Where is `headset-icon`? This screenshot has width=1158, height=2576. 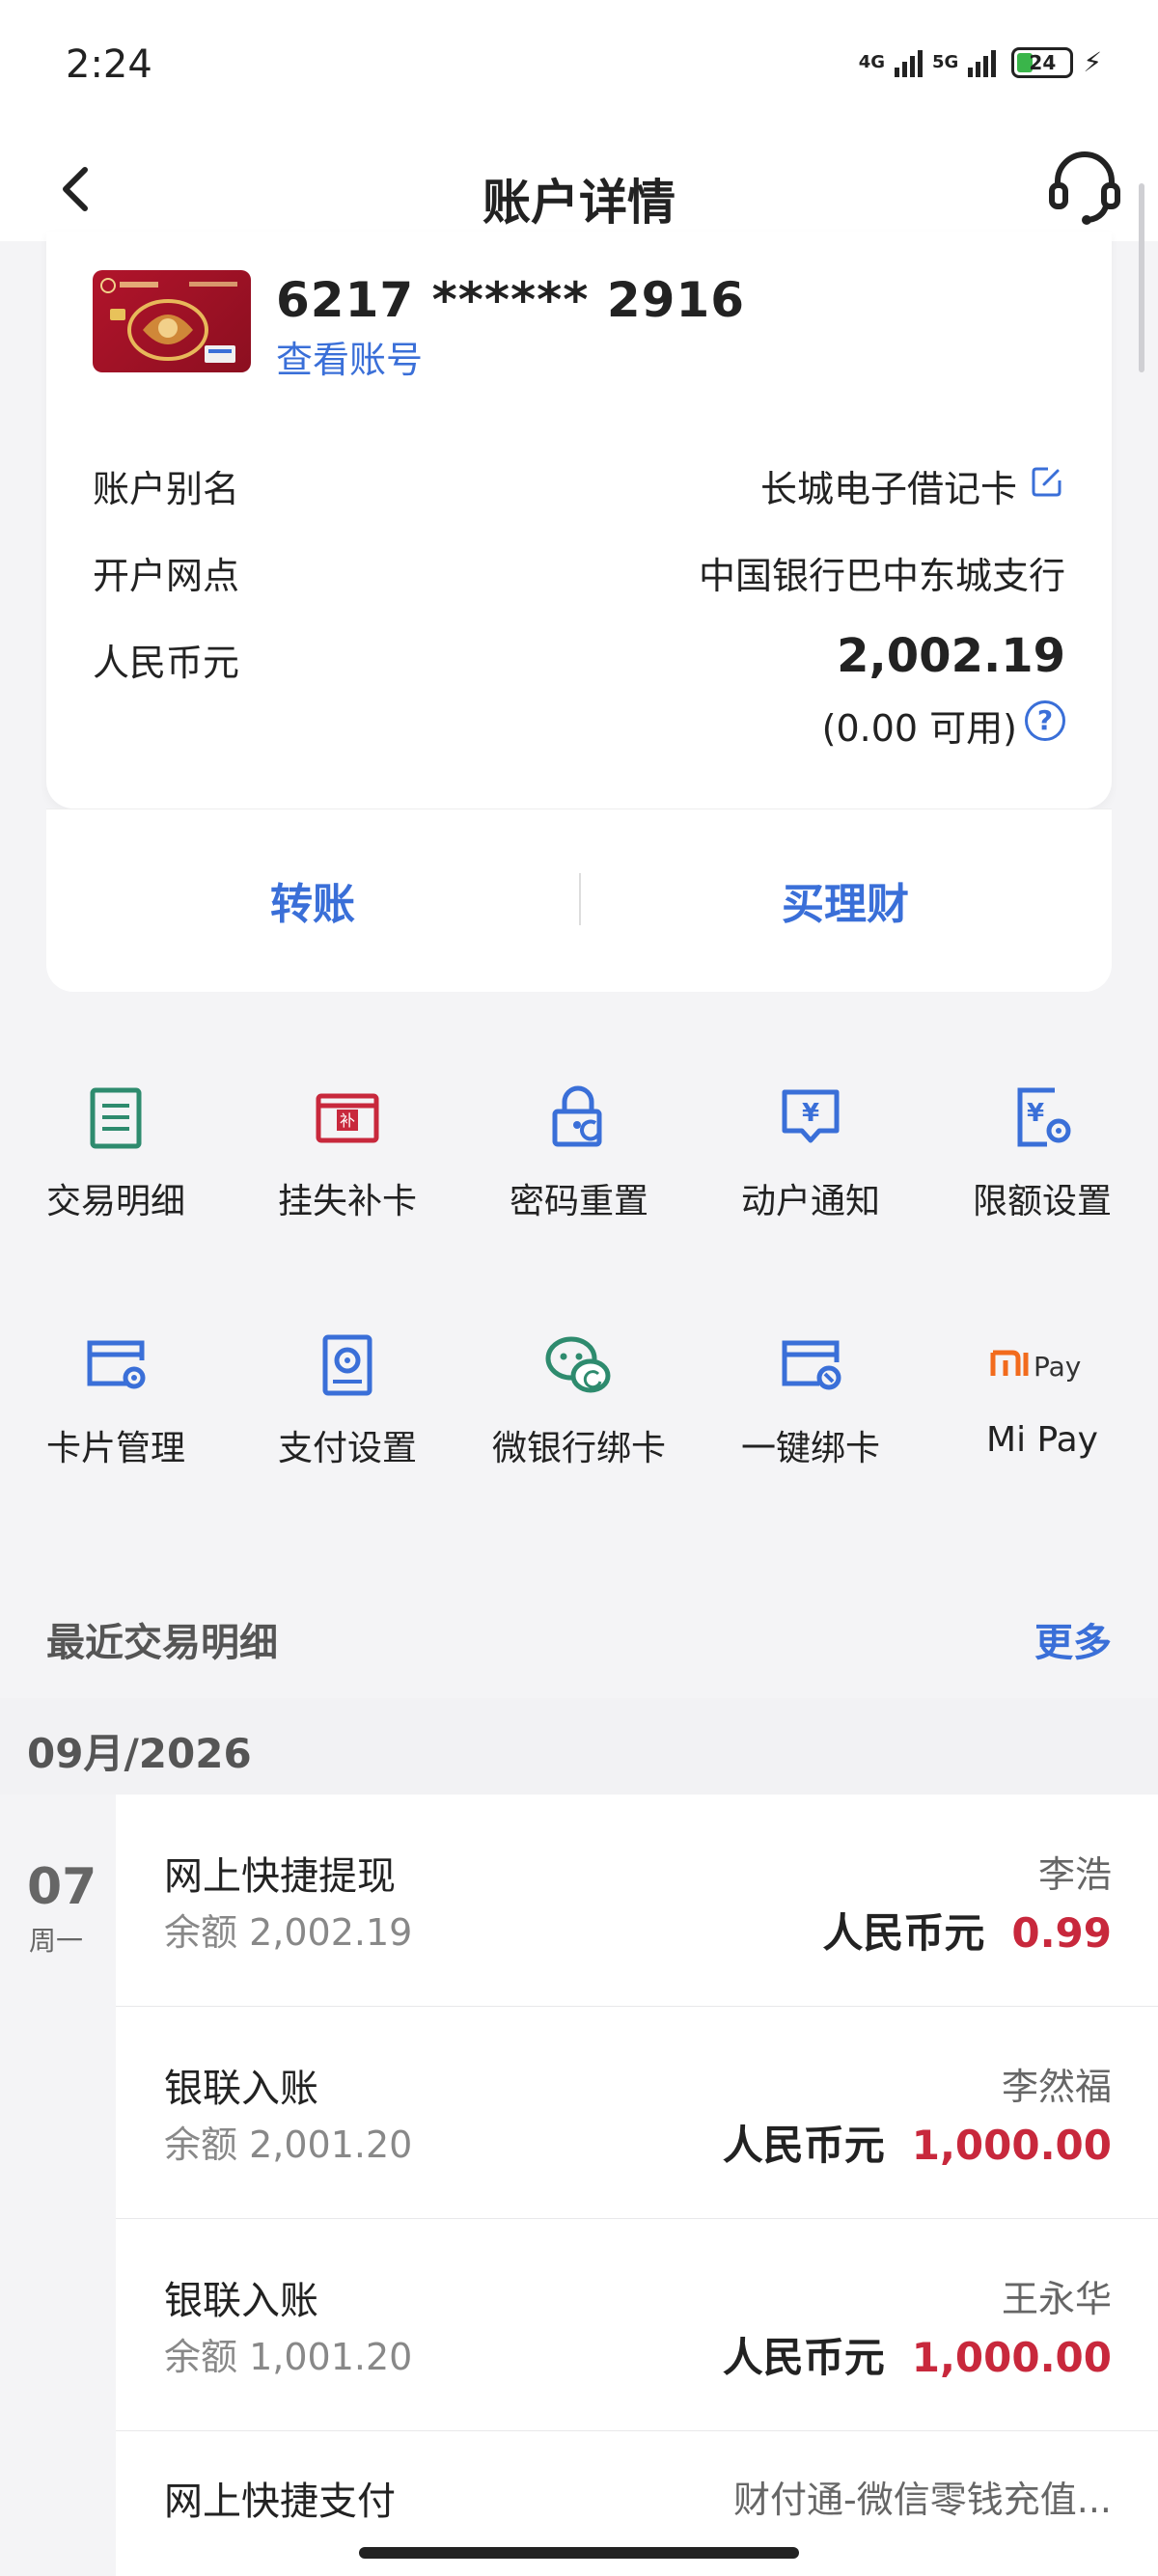 headset-icon is located at coordinates (1084, 188).